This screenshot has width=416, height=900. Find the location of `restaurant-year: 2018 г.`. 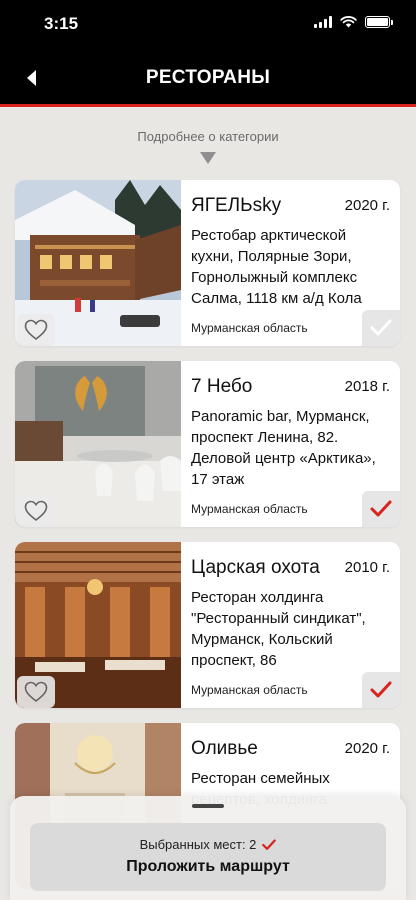

restaurant-year: 2018 г. is located at coordinates (367, 386).